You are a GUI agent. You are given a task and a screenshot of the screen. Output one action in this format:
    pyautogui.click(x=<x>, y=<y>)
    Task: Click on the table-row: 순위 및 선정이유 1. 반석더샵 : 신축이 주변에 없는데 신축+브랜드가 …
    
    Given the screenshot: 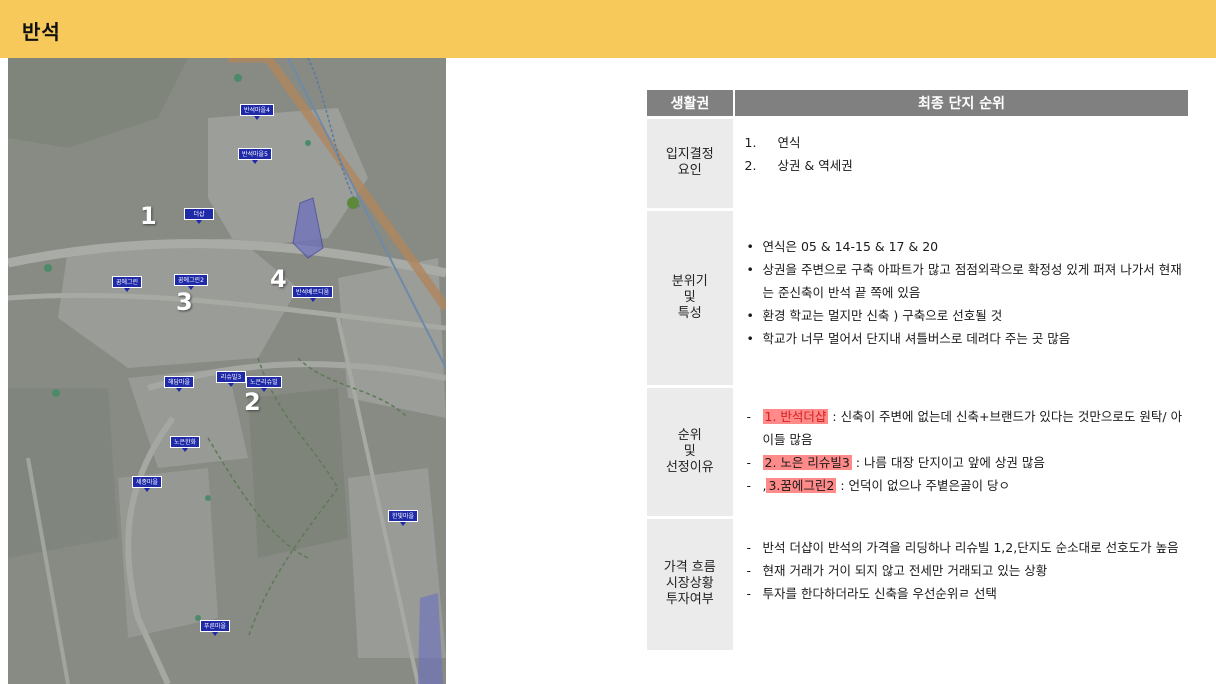 What is the action you would take?
    pyautogui.click(x=918, y=450)
    